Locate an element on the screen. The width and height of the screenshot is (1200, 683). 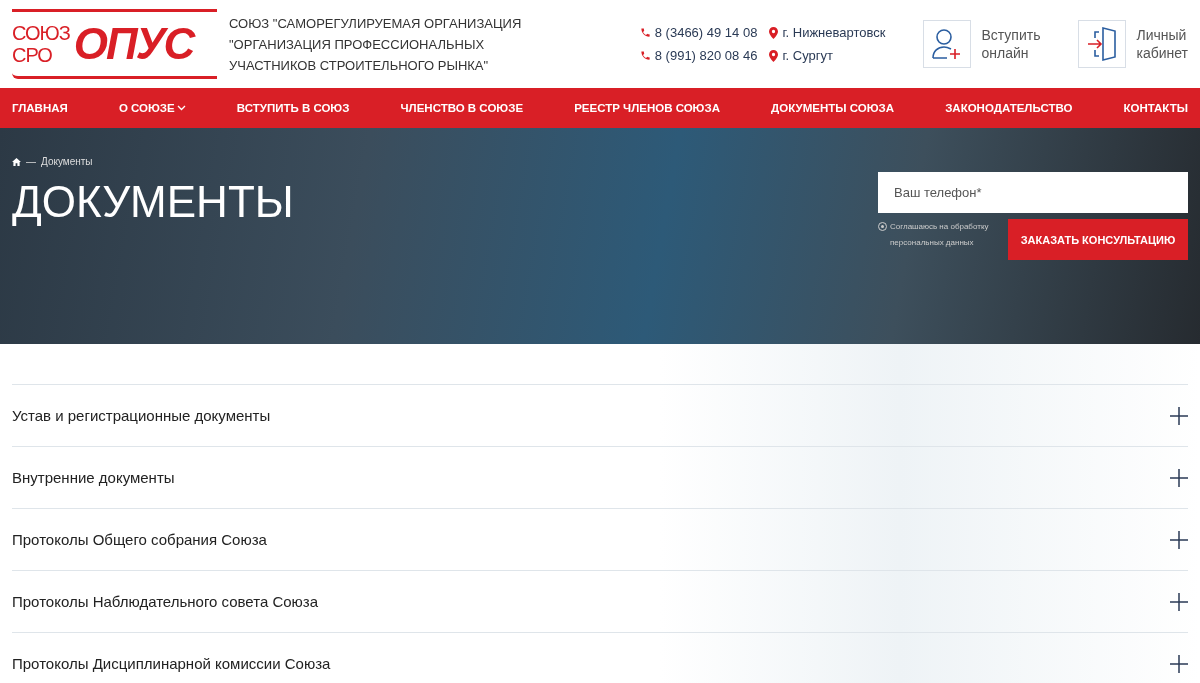
order-consultation-button: ЗАКАЗАТЬ КОНСУЛЬТАЦИЮ is located at coordinates (1098, 239).